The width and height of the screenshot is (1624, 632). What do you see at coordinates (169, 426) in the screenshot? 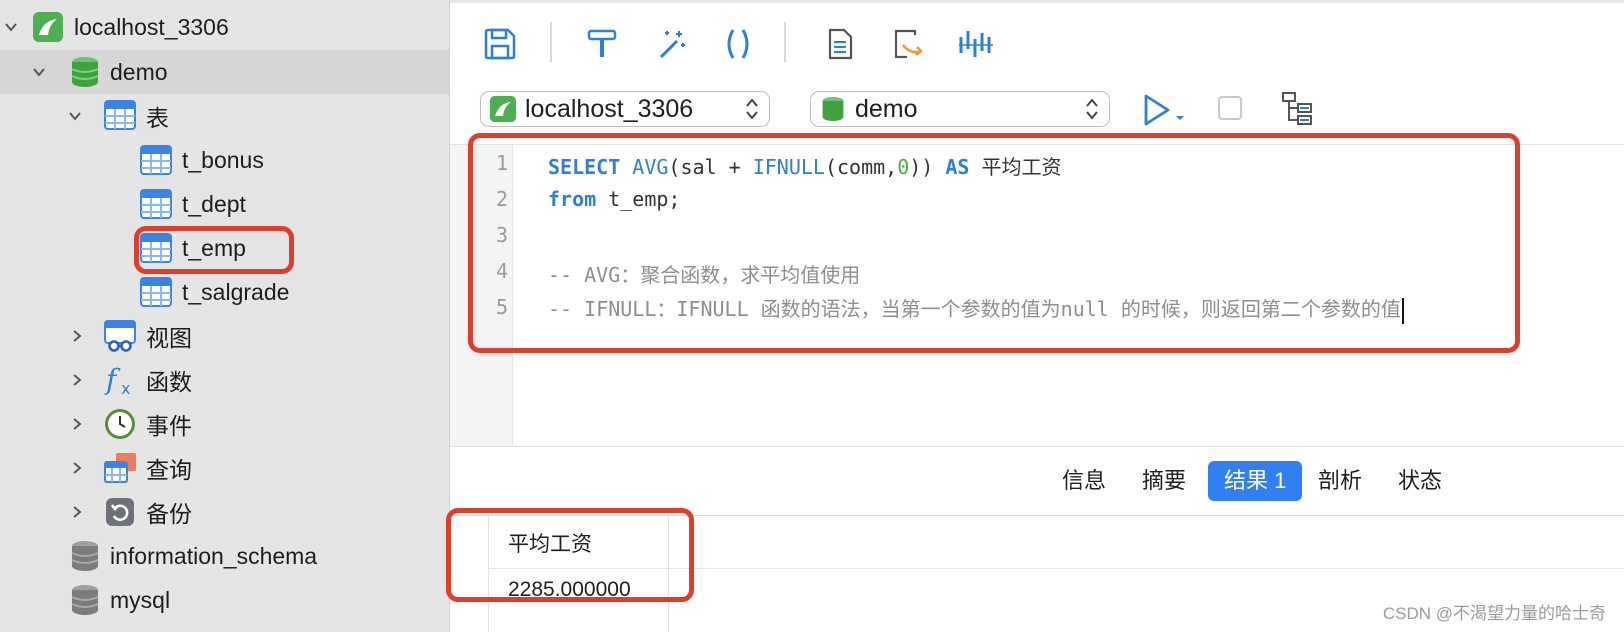
I see `tree-label: 事件` at bounding box center [169, 426].